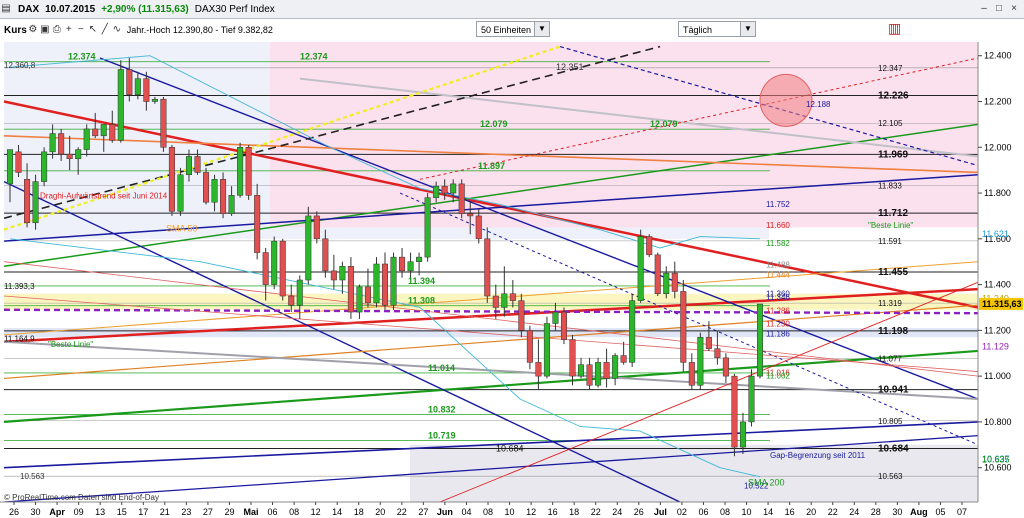 The height and width of the screenshot is (518, 1024). I want to click on zoom-out-icon: −, so click(81, 30).